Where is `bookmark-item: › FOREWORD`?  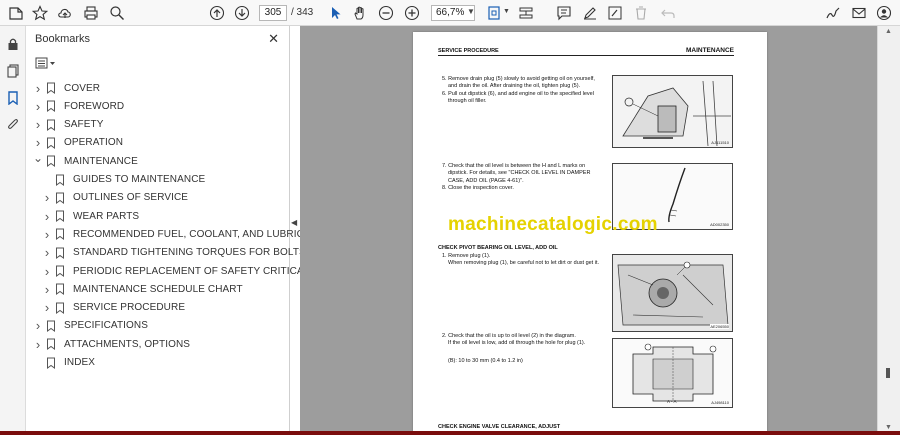
bookmark-item: › FOREWORD is located at coordinates (78, 106).